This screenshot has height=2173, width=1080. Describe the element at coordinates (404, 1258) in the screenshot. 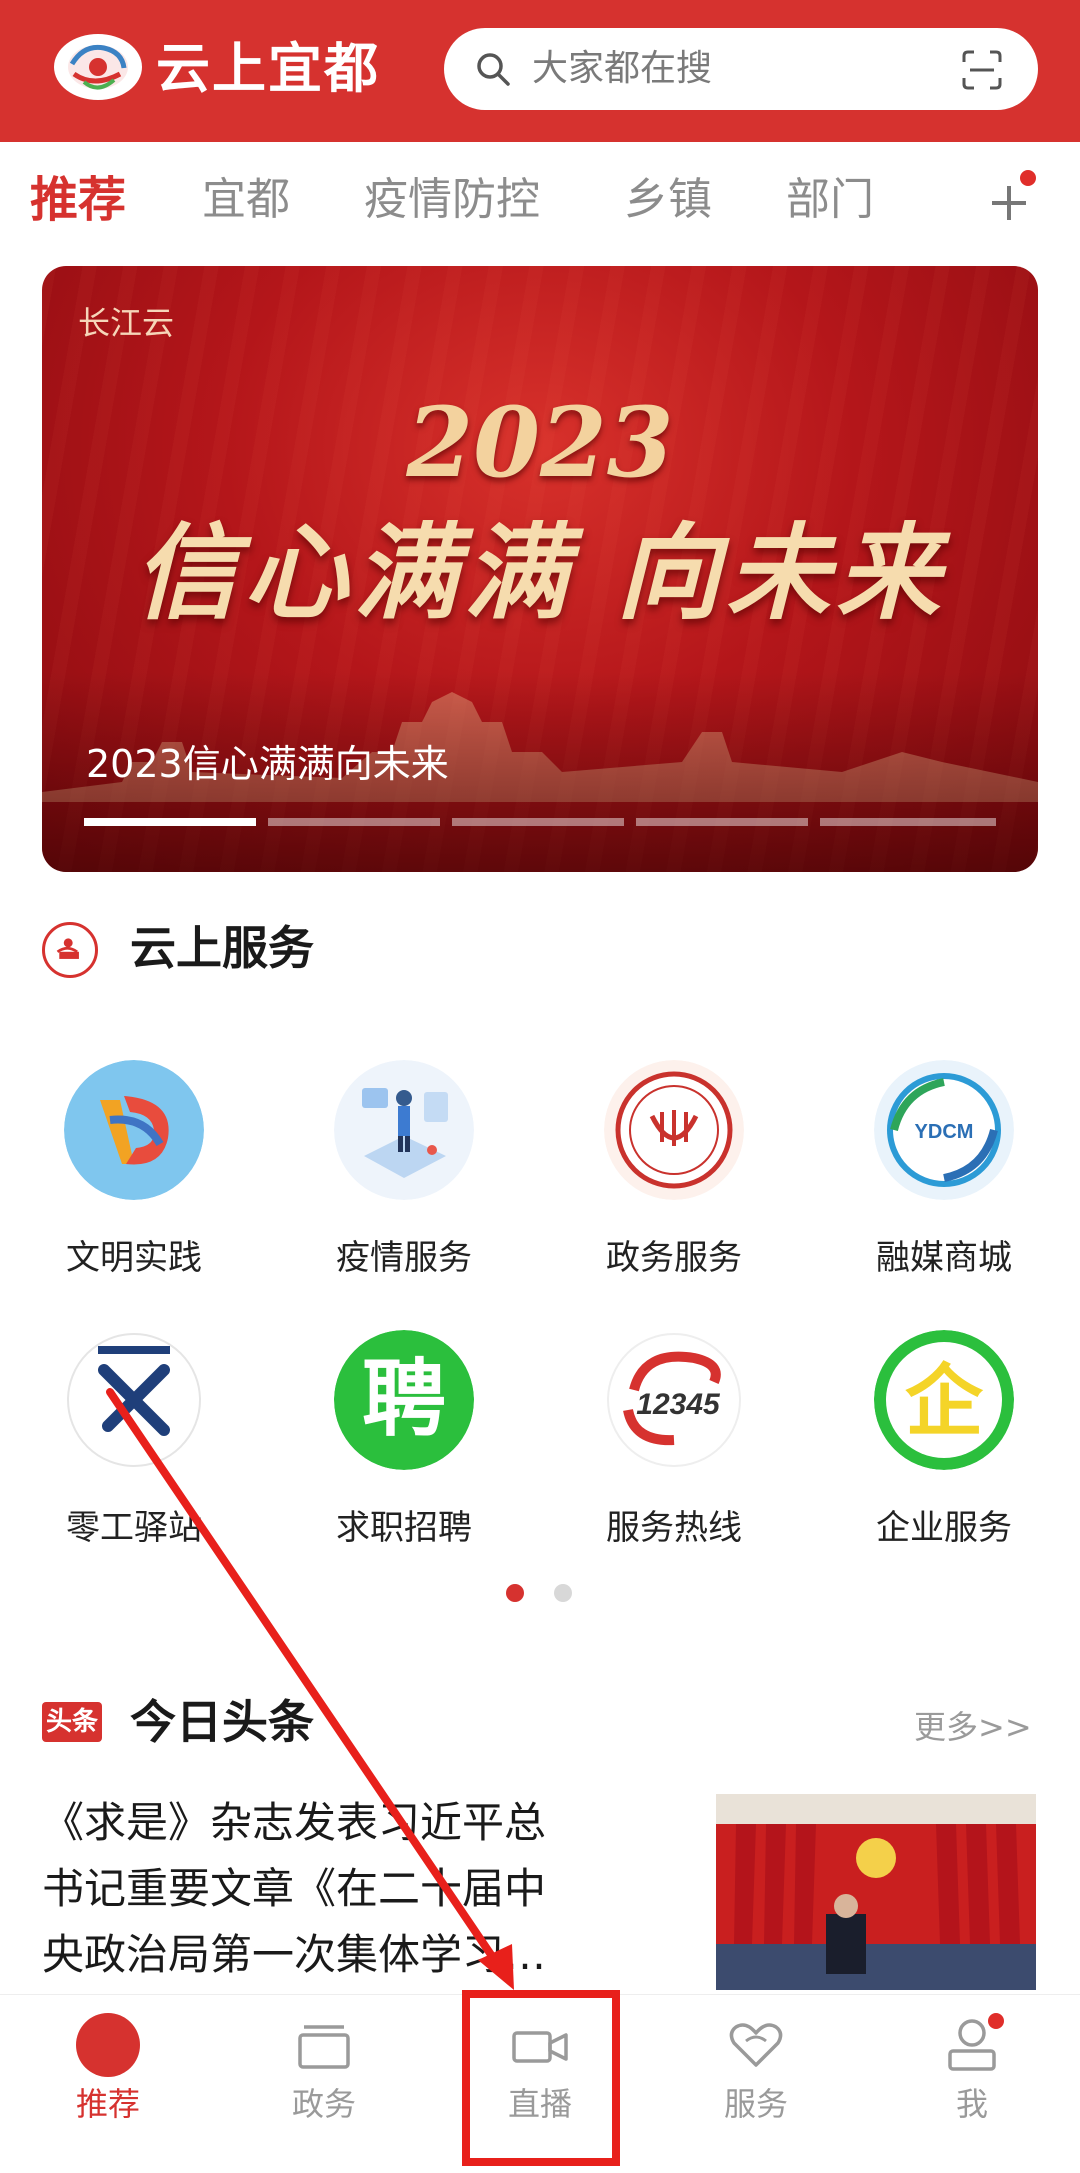

I see `service-label: 疫情服务` at that location.